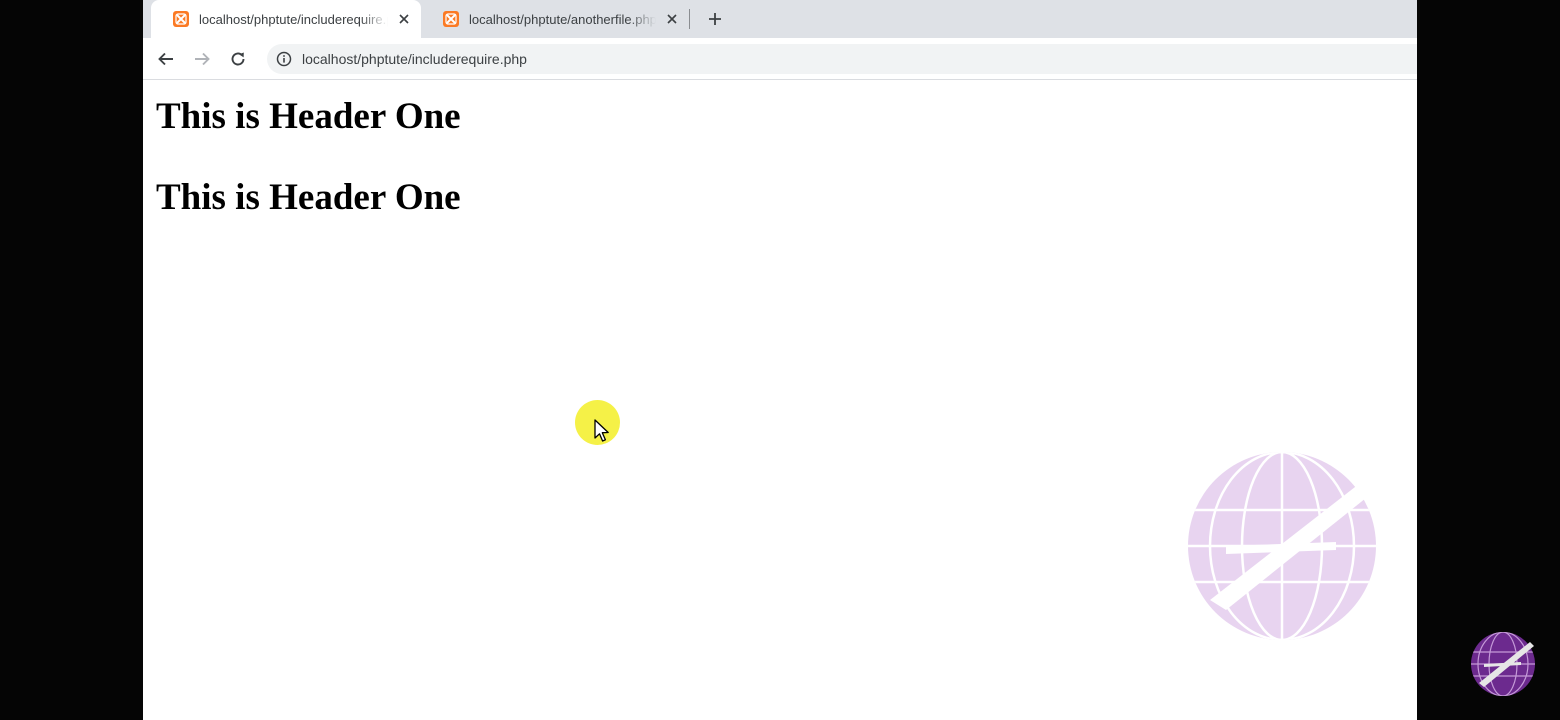 This screenshot has height=720, width=1560. Describe the element at coordinates (715, 19) in the screenshot. I see `plus-icon` at that location.